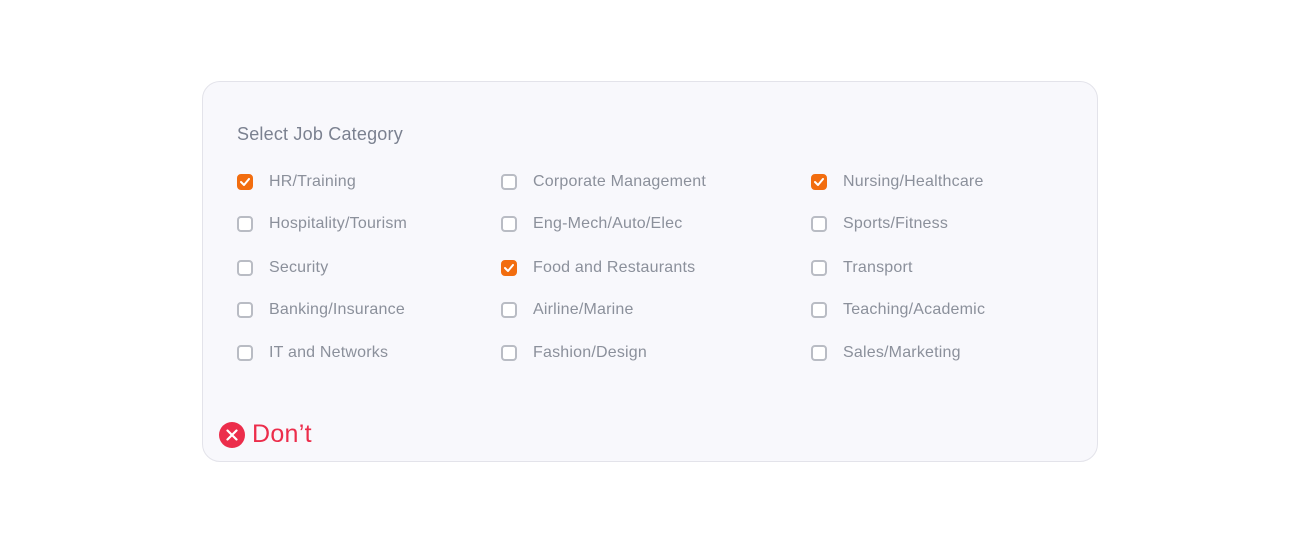 The height and width of the screenshot is (542, 1304). What do you see at coordinates (312, 181) in the screenshot?
I see `option-label: HR/Training` at bounding box center [312, 181].